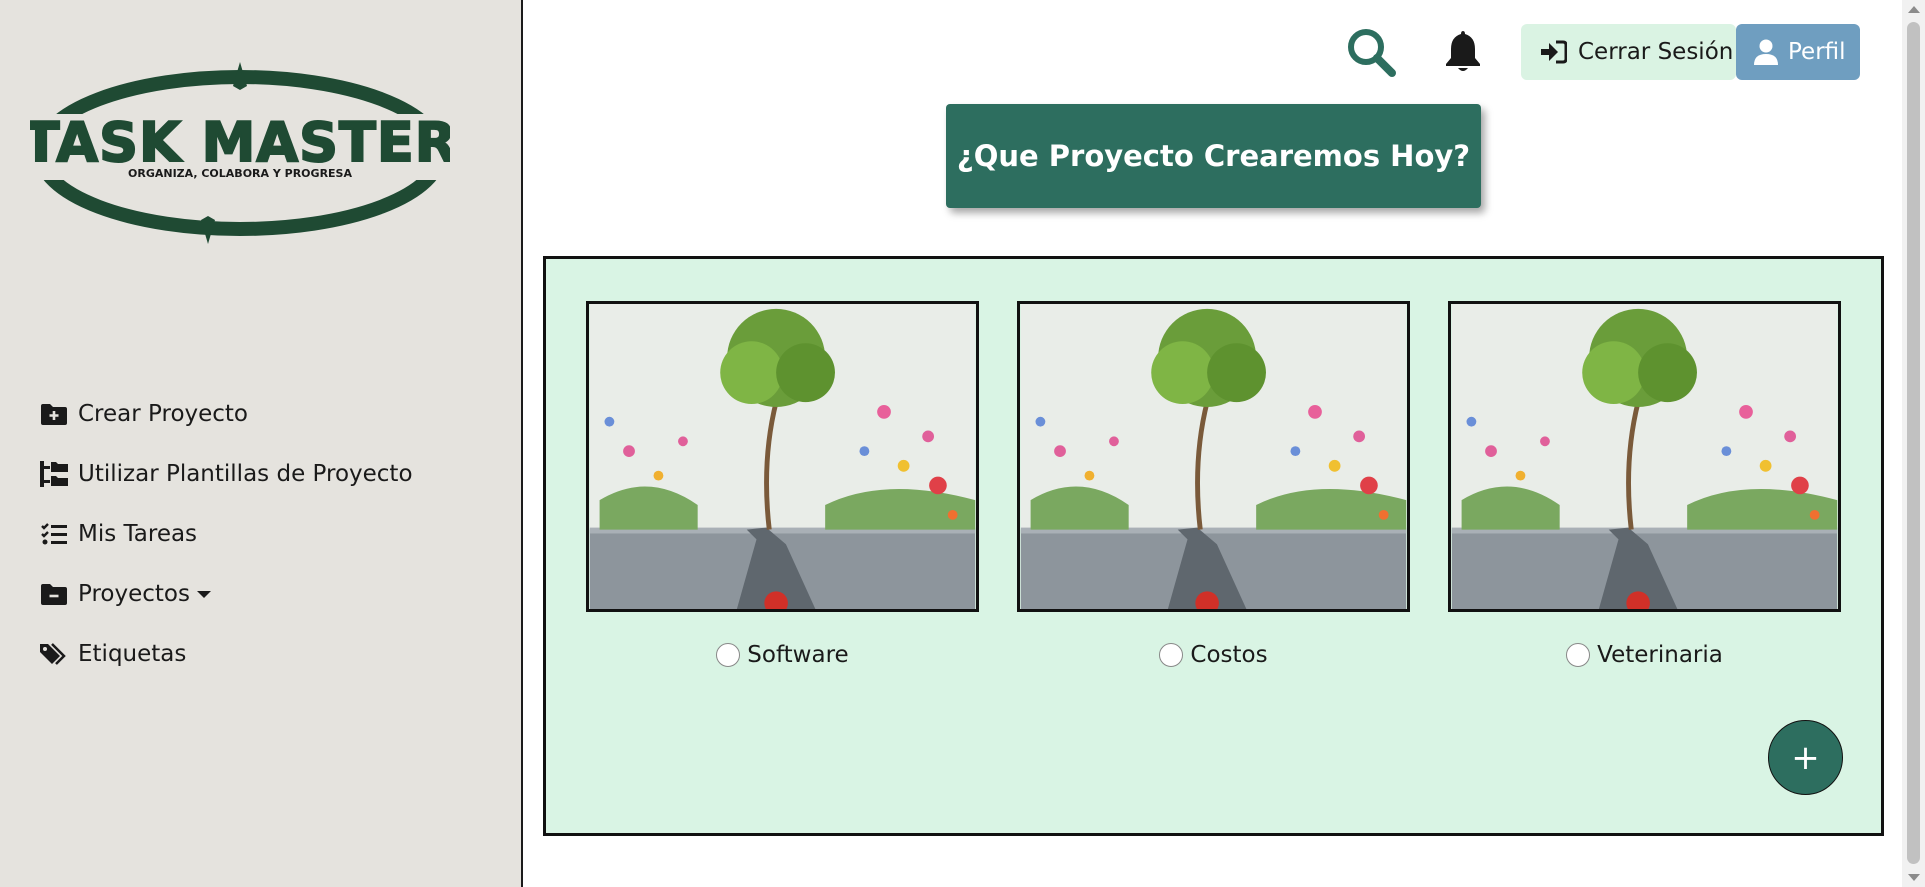  I want to click on svg-text: ORGANIZA, COLABORA Y PROGRESA, so click(240, 173).